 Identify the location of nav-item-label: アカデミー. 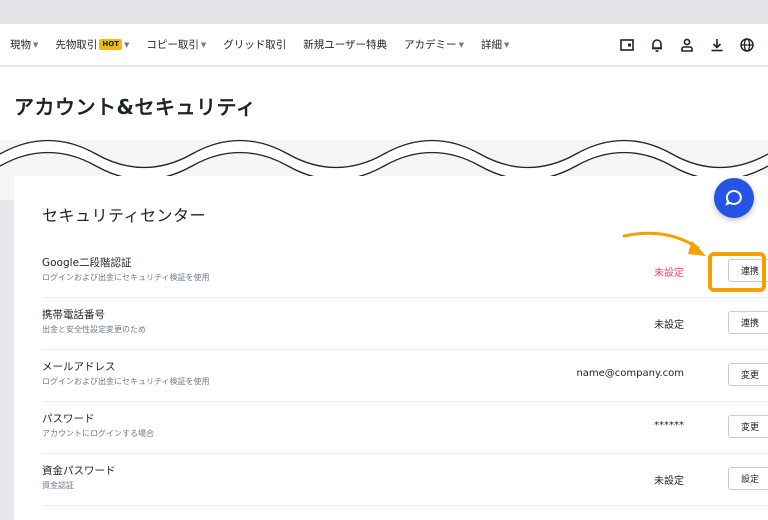
(430, 45).